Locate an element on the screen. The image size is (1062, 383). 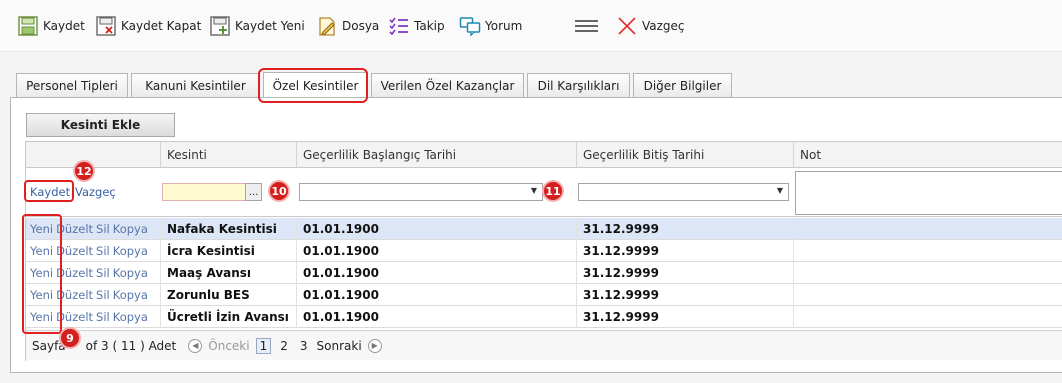
pager-total: of 3 ( 11 ) Adet is located at coordinates (131, 345).